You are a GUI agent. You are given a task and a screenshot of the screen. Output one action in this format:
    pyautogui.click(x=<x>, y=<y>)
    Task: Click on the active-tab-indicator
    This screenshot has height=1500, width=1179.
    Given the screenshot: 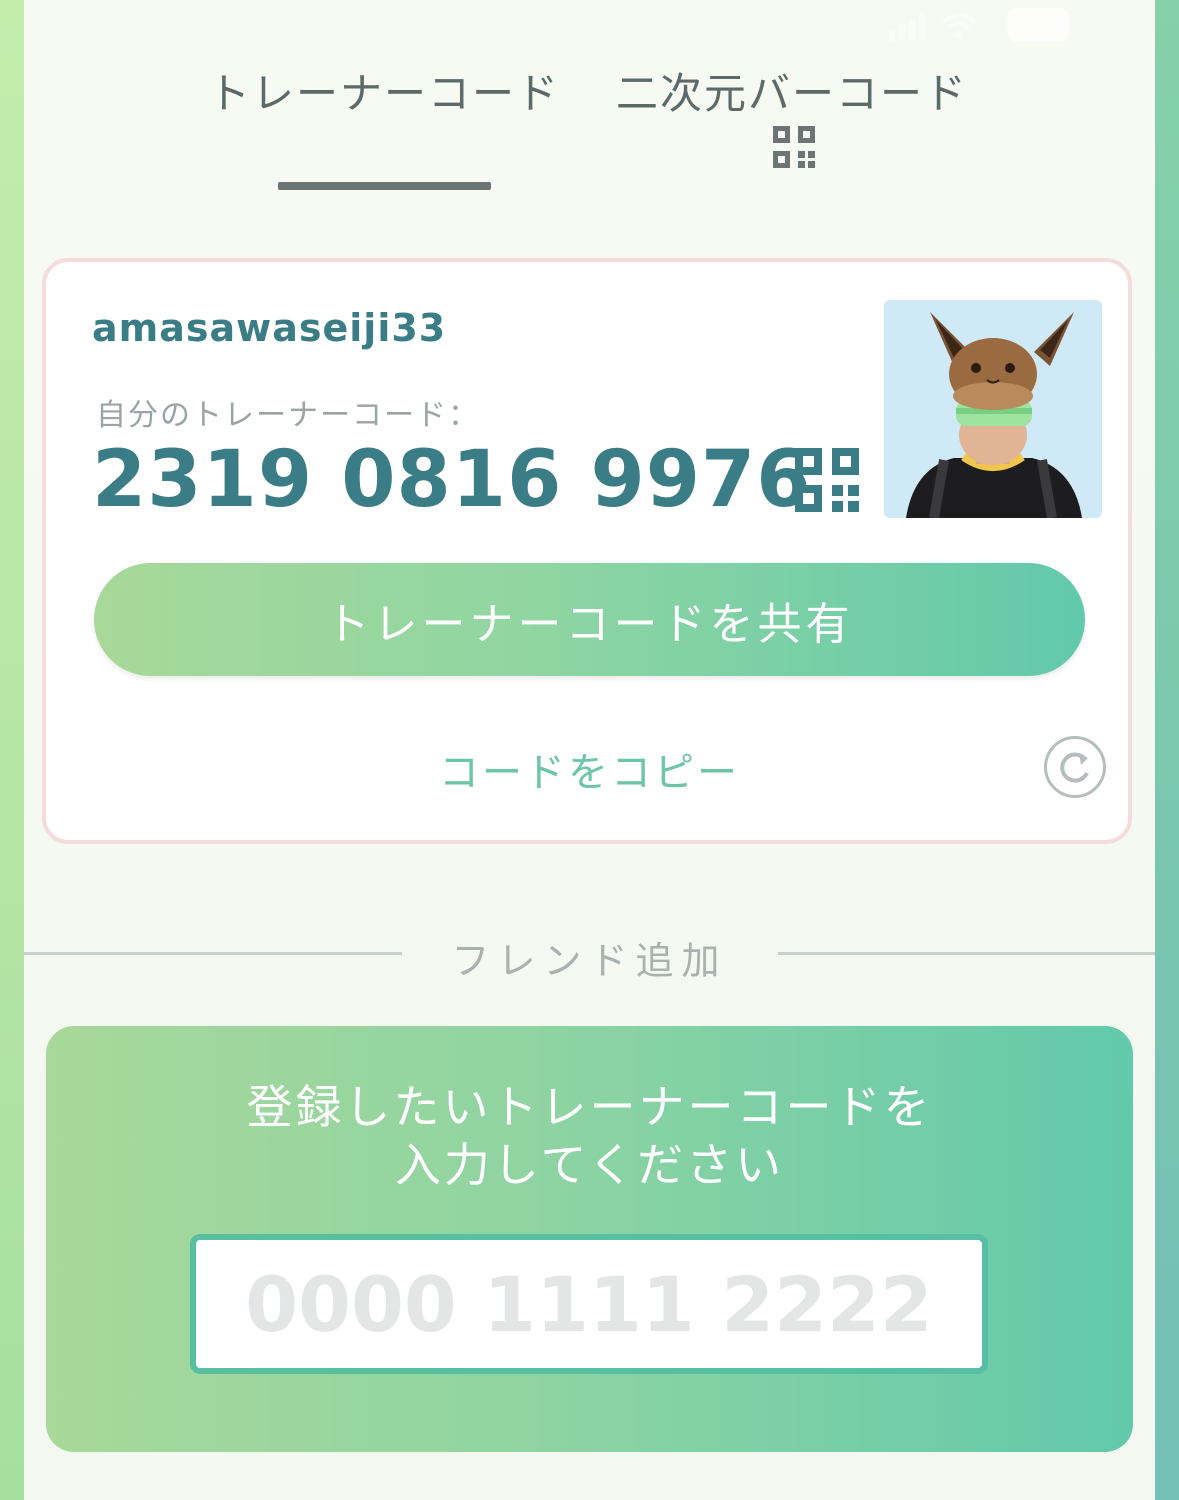 What is the action you would take?
    pyautogui.click(x=384, y=186)
    